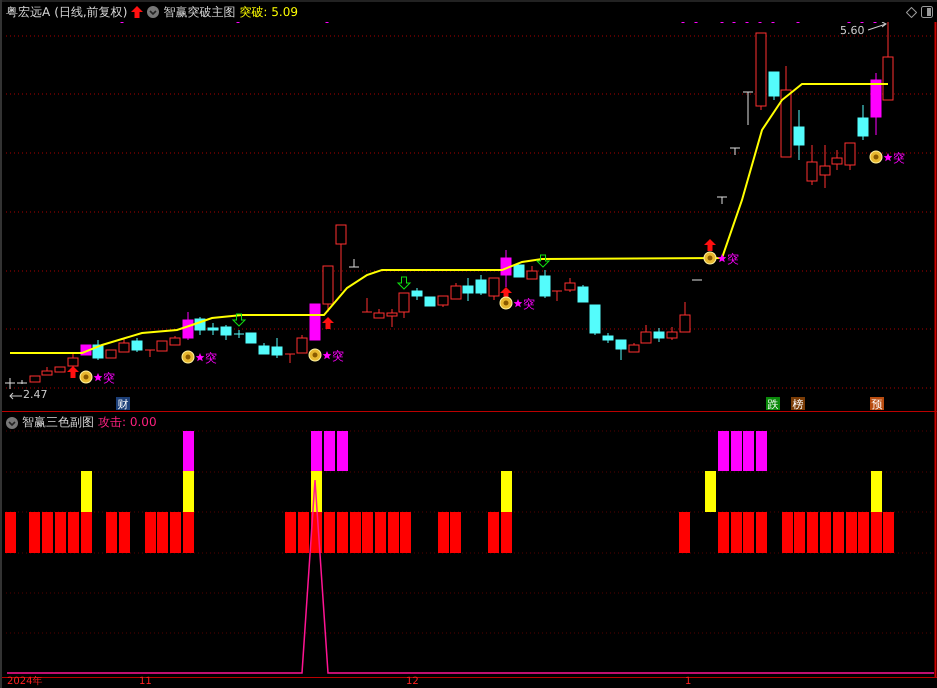 This screenshot has height=688, width=937. What do you see at coordinates (911, 12) in the screenshot?
I see `diamond-icon` at bounding box center [911, 12].